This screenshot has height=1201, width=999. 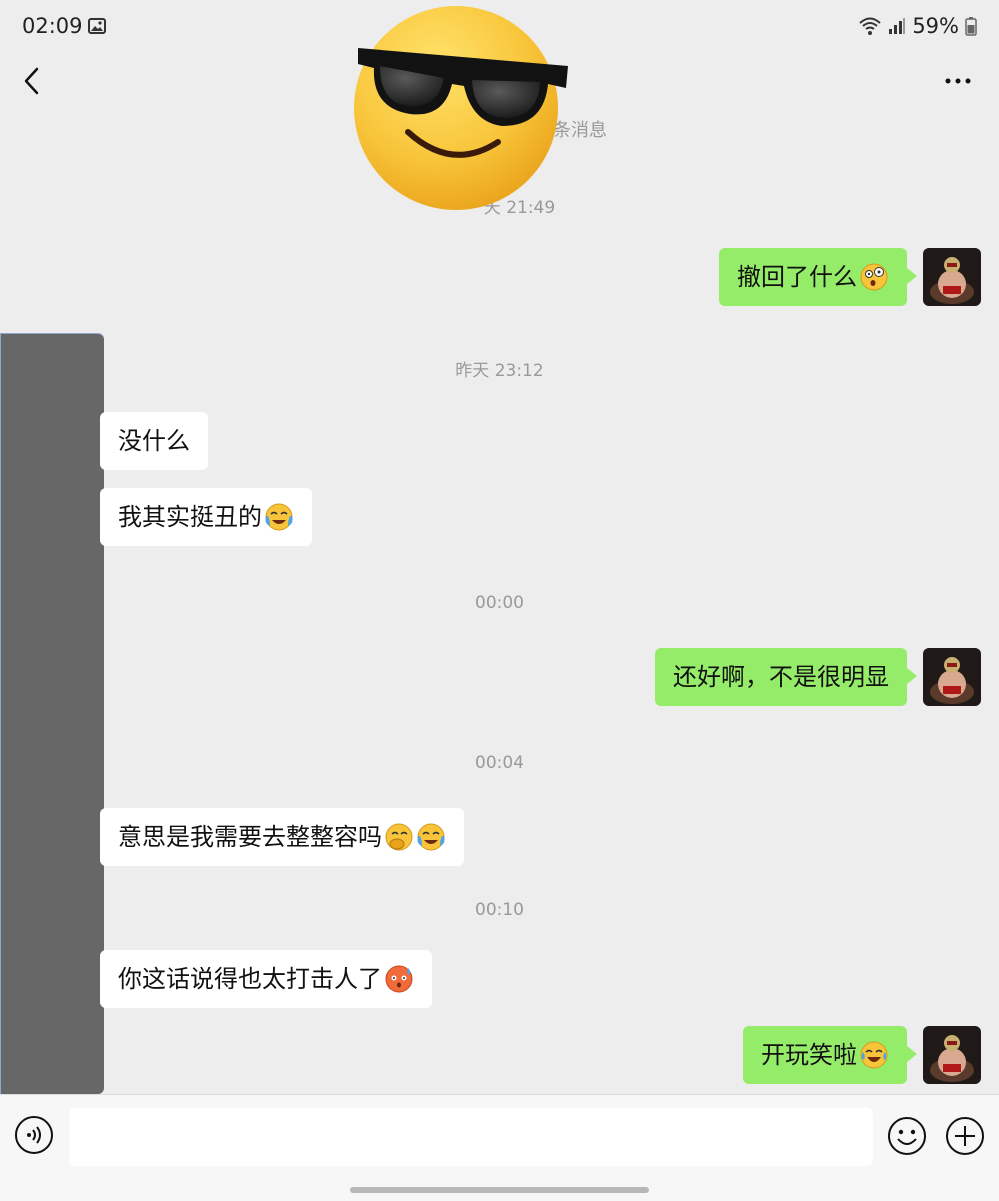 I want to click on message-bubble-theirs: 我其实挺丑的, so click(x=206, y=517).